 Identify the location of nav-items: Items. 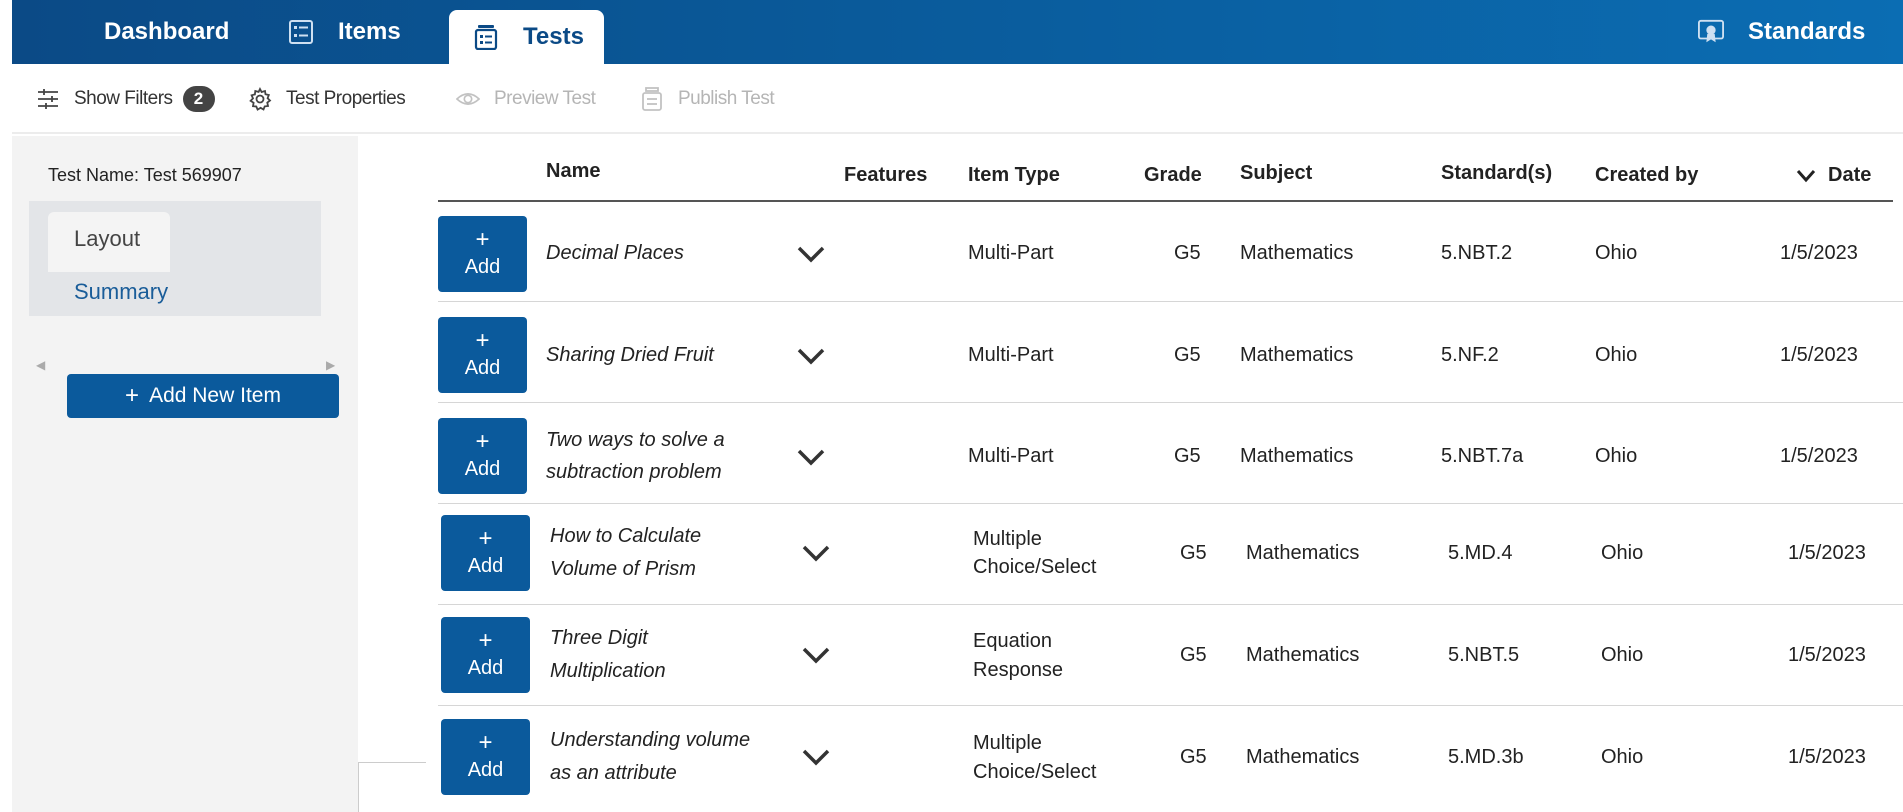
(344, 32).